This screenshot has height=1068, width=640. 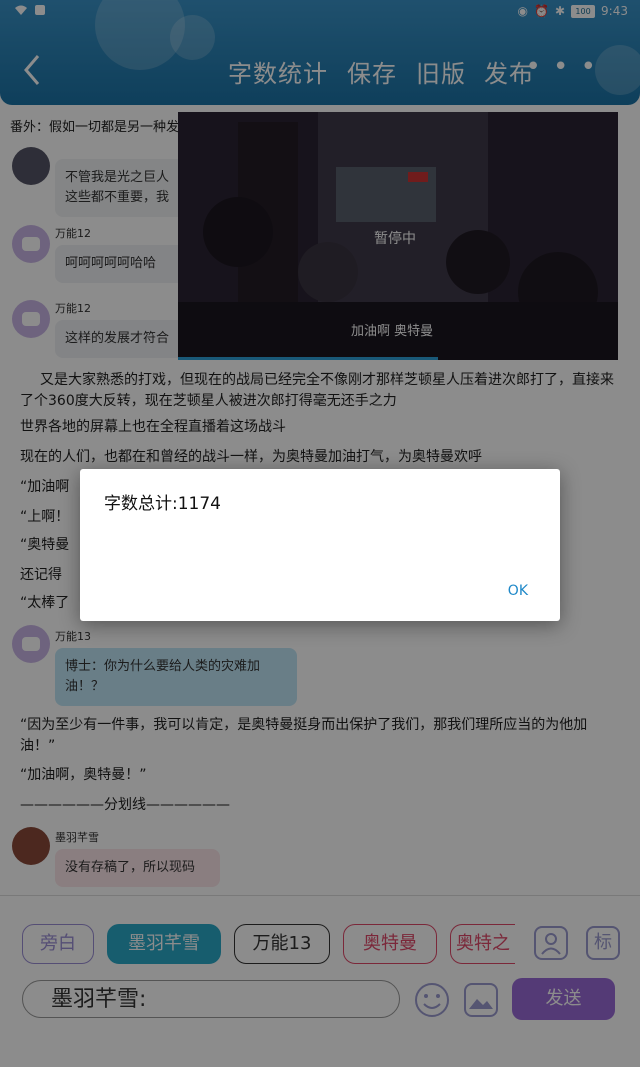 What do you see at coordinates (162, 504) in the screenshot?
I see `dialog-message: 字数总计:1174` at bounding box center [162, 504].